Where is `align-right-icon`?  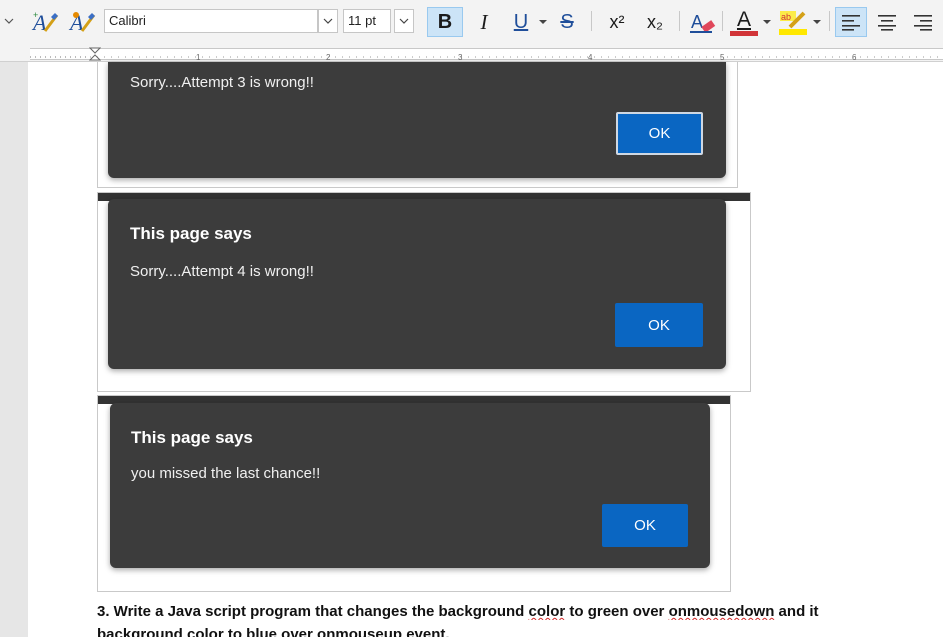
align-right-icon is located at coordinates (923, 22).